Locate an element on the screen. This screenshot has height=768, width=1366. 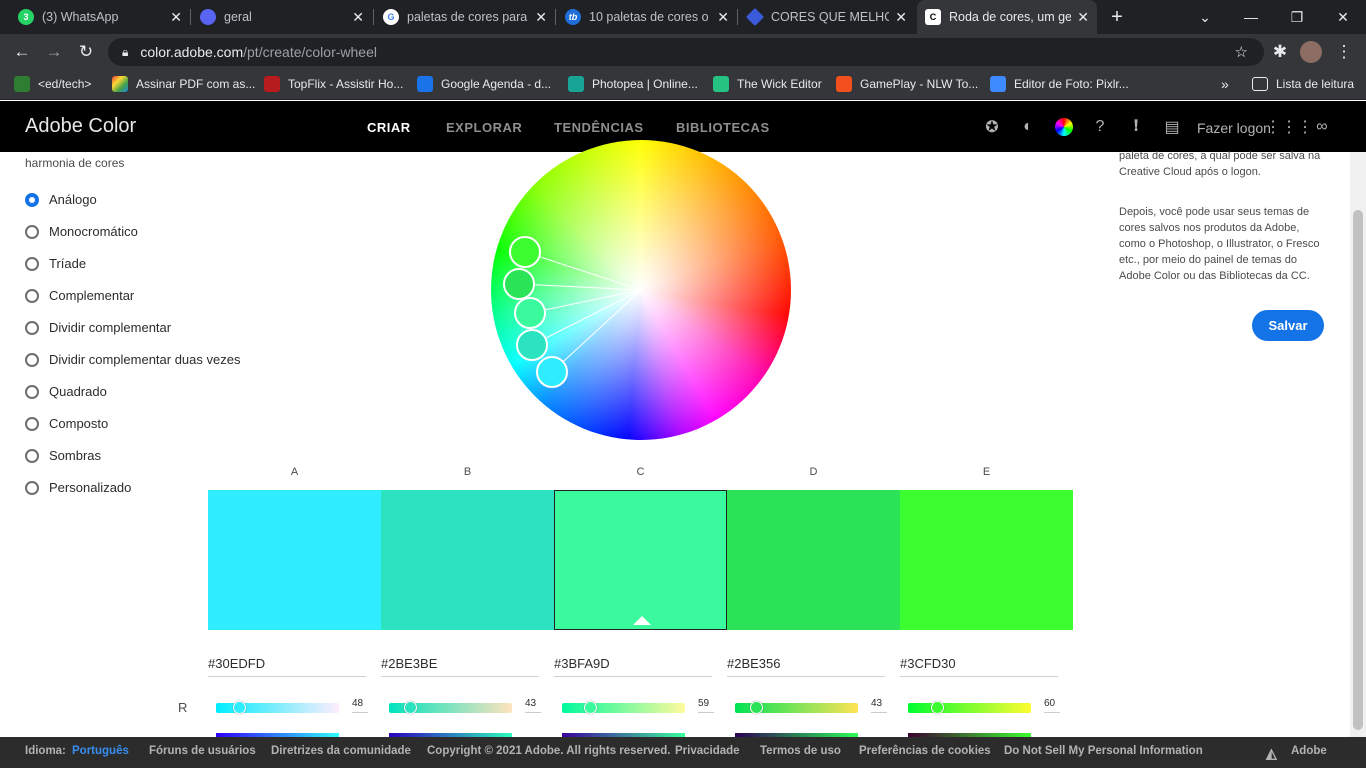
chat-icon: ▤ is located at coordinates (1172, 127).